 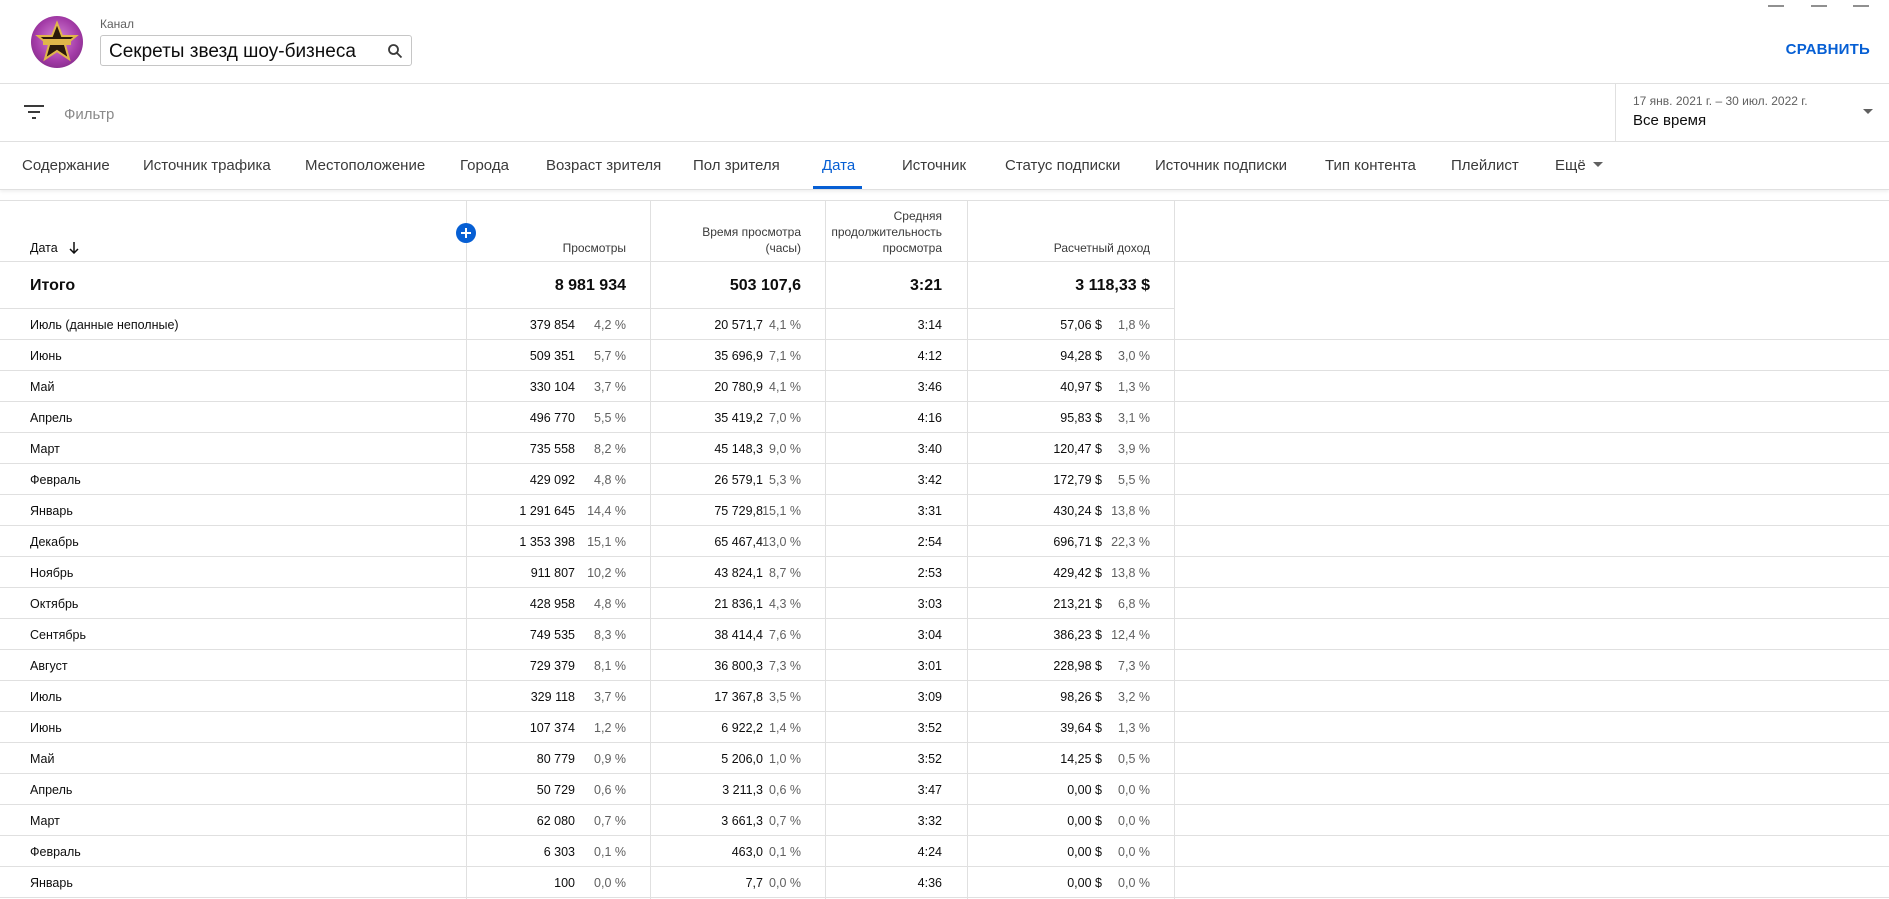 I want to click on tab-playlist: Плейлист, so click(x=1485, y=165).